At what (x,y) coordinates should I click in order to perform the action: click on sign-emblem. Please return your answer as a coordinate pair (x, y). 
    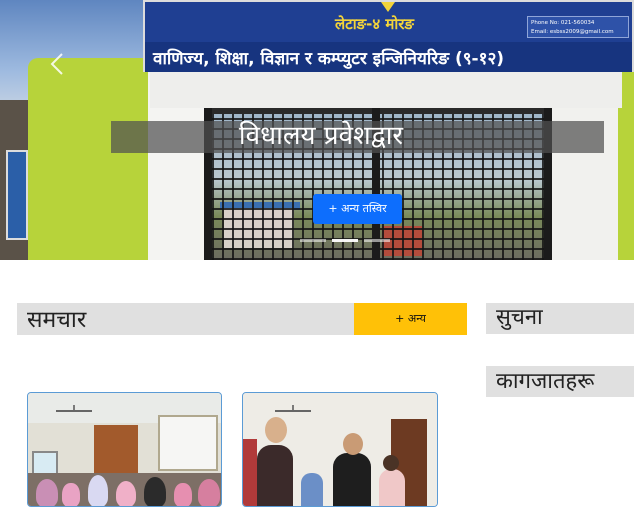
    Looking at the image, I should click on (388, 7).